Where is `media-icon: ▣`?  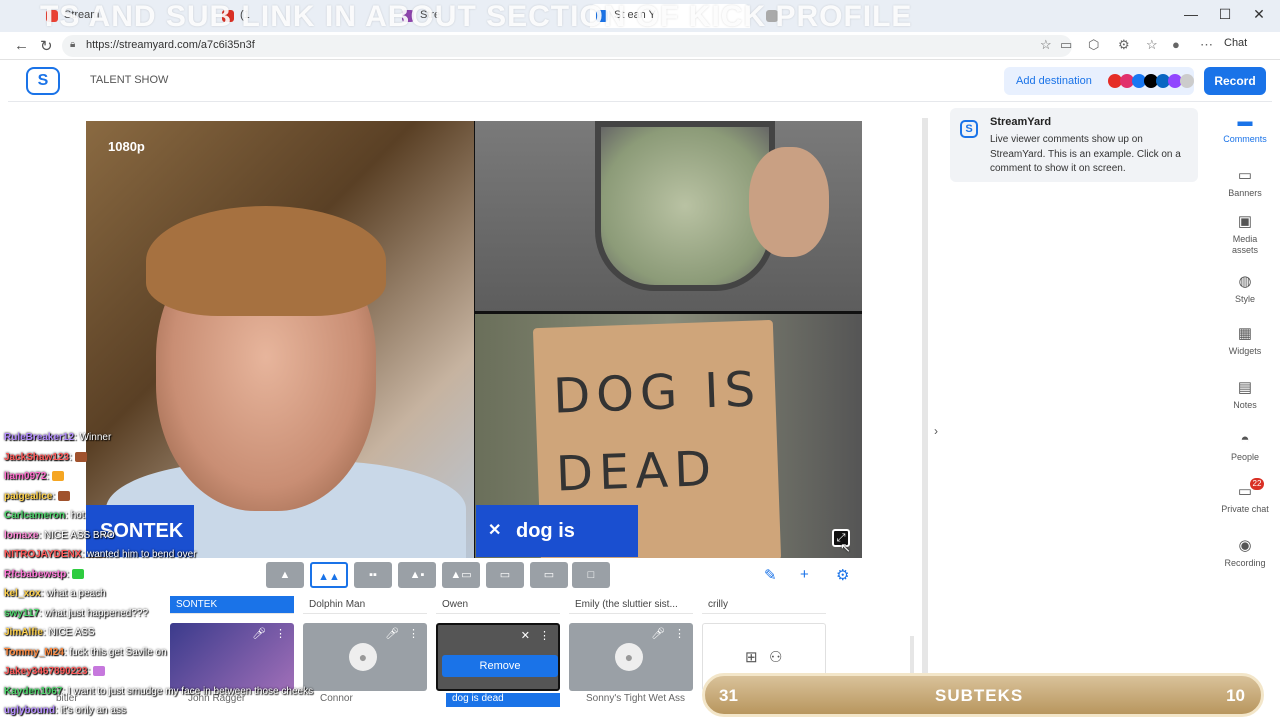
media-icon: ▣ is located at coordinates (1245, 221).